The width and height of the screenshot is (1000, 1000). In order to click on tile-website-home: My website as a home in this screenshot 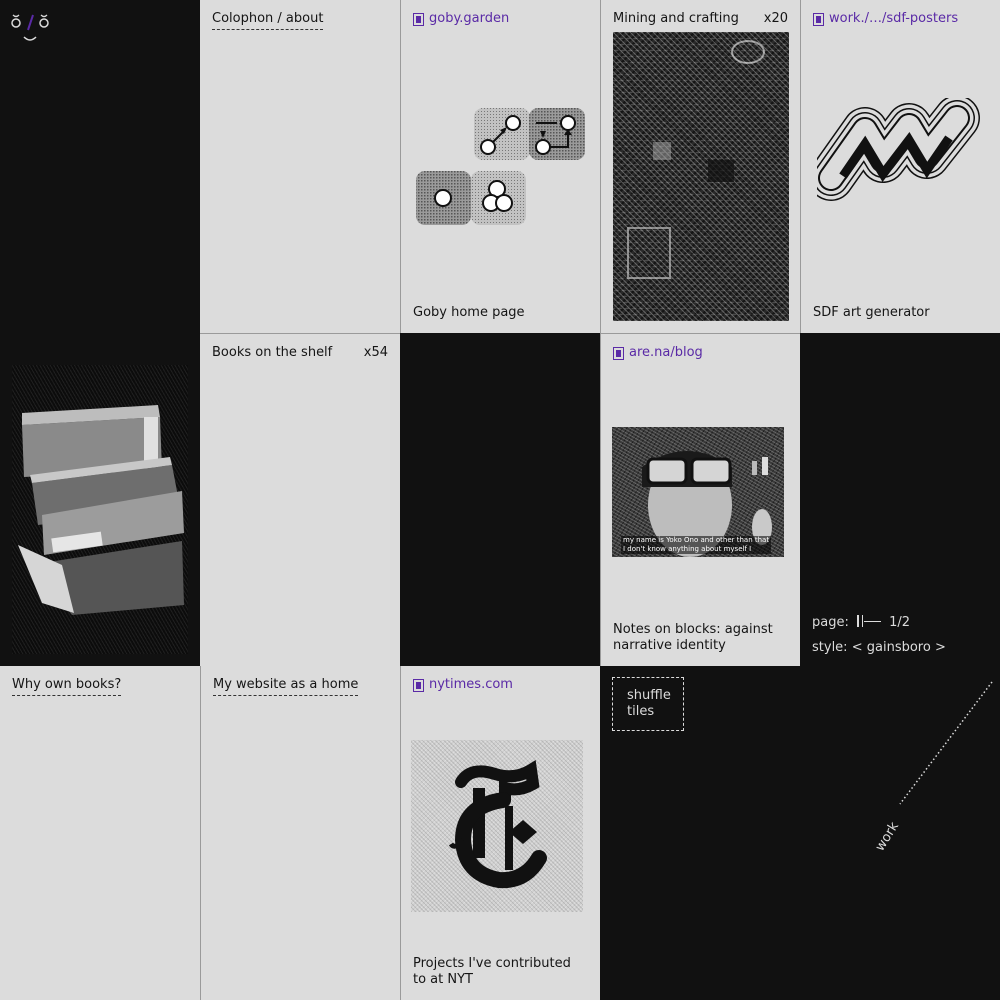, I will do `click(300, 833)`.